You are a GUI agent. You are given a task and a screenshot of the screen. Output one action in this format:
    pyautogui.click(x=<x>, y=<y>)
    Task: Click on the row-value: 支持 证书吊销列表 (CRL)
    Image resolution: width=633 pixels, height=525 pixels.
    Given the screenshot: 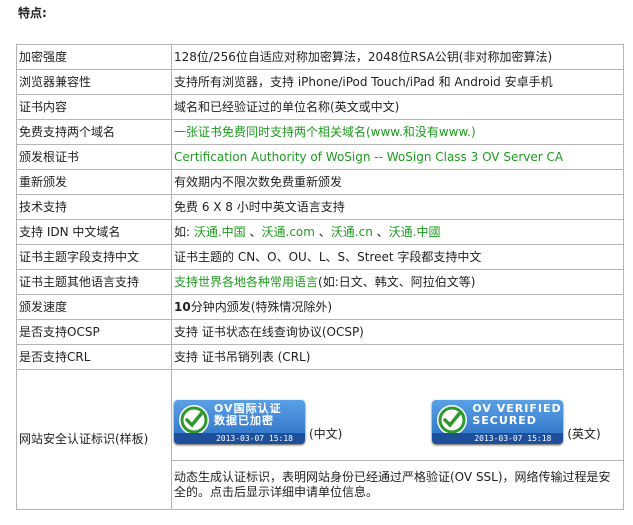 What is the action you would take?
    pyautogui.click(x=397, y=357)
    